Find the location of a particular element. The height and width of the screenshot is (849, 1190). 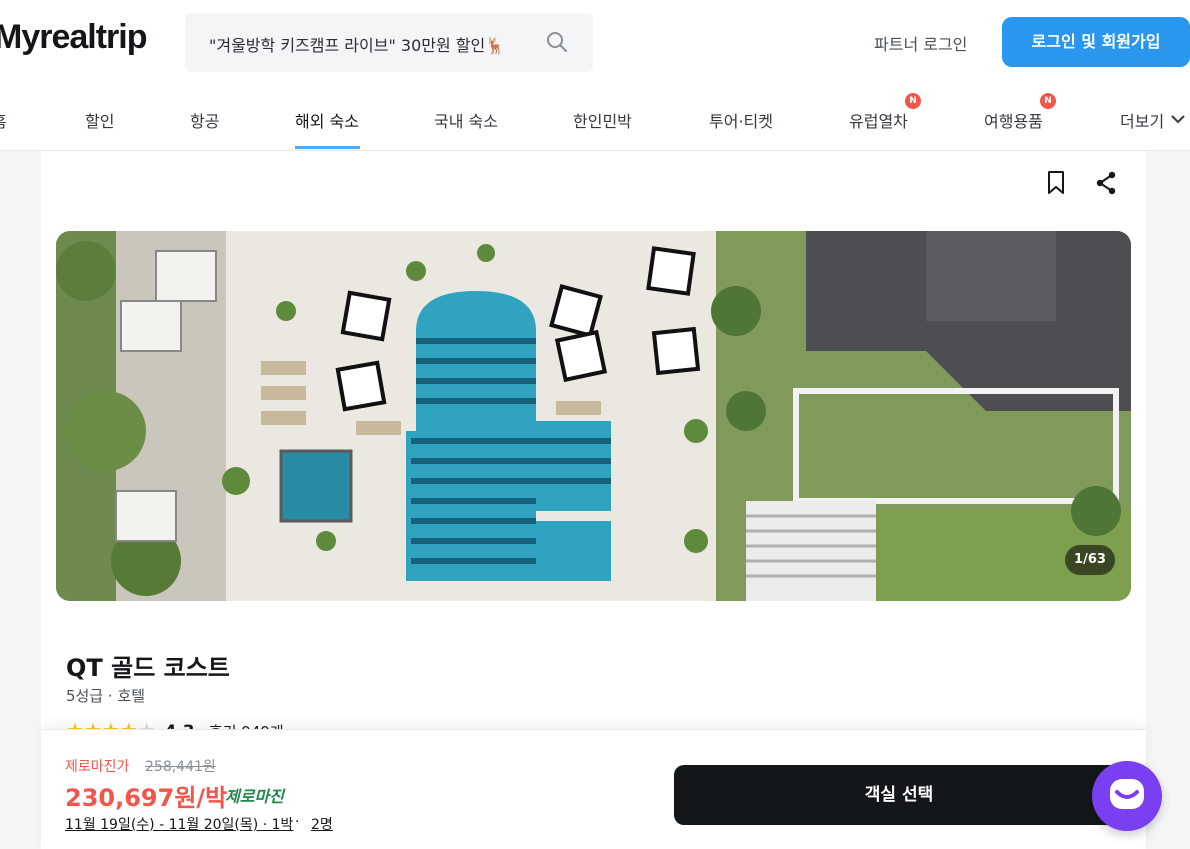

active-tab-indicator is located at coordinates (327, 147).